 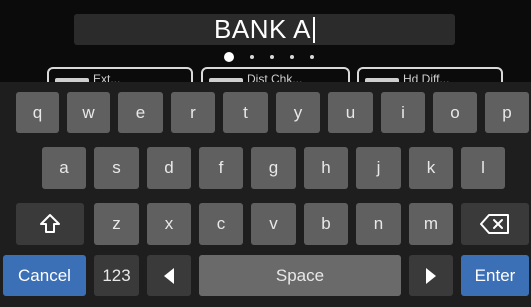 I want to click on key-k: k, so click(x=431, y=168).